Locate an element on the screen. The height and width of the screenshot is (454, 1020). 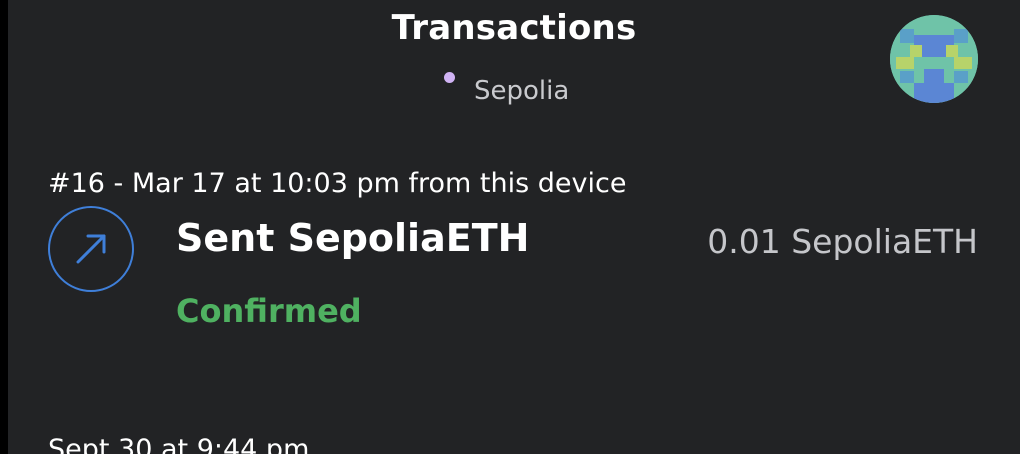
network-indicator: Sepolia is located at coordinates (506, 90).